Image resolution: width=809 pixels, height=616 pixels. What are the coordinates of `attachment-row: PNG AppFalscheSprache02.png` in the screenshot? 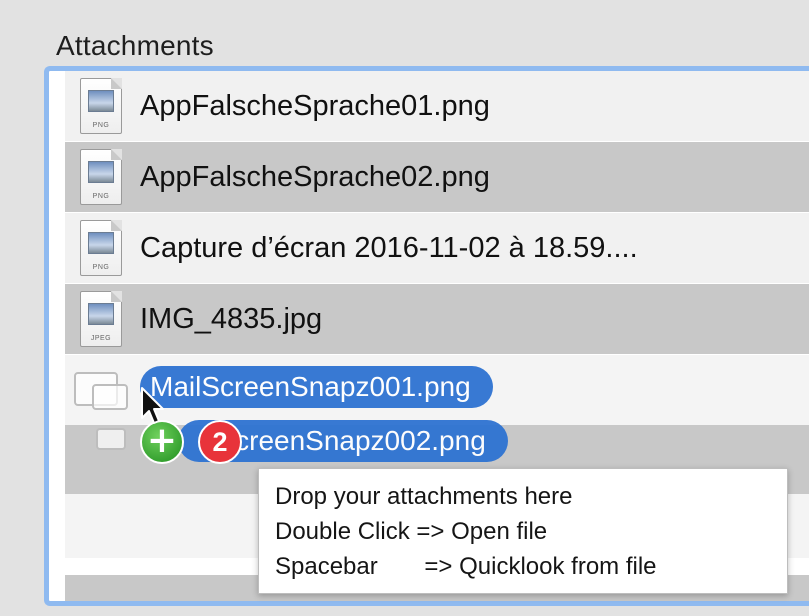 It's located at (437, 177).